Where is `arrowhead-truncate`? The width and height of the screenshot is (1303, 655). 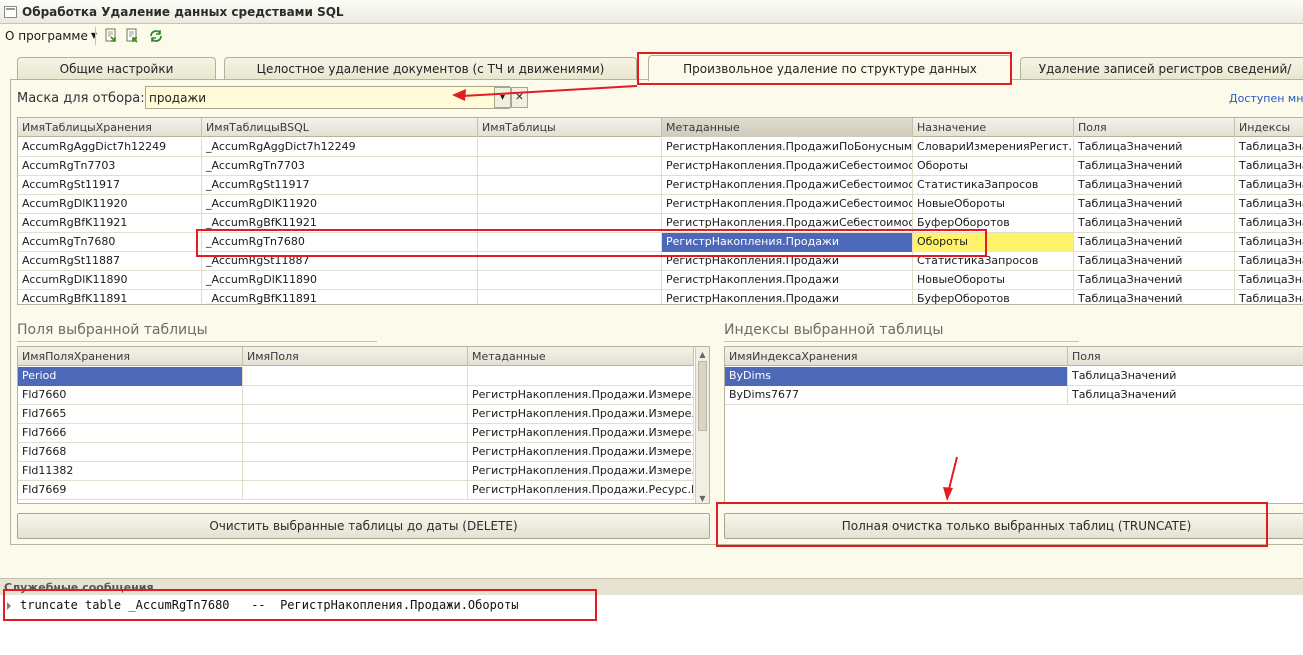
arrowhead-truncate is located at coordinates (948, 494).